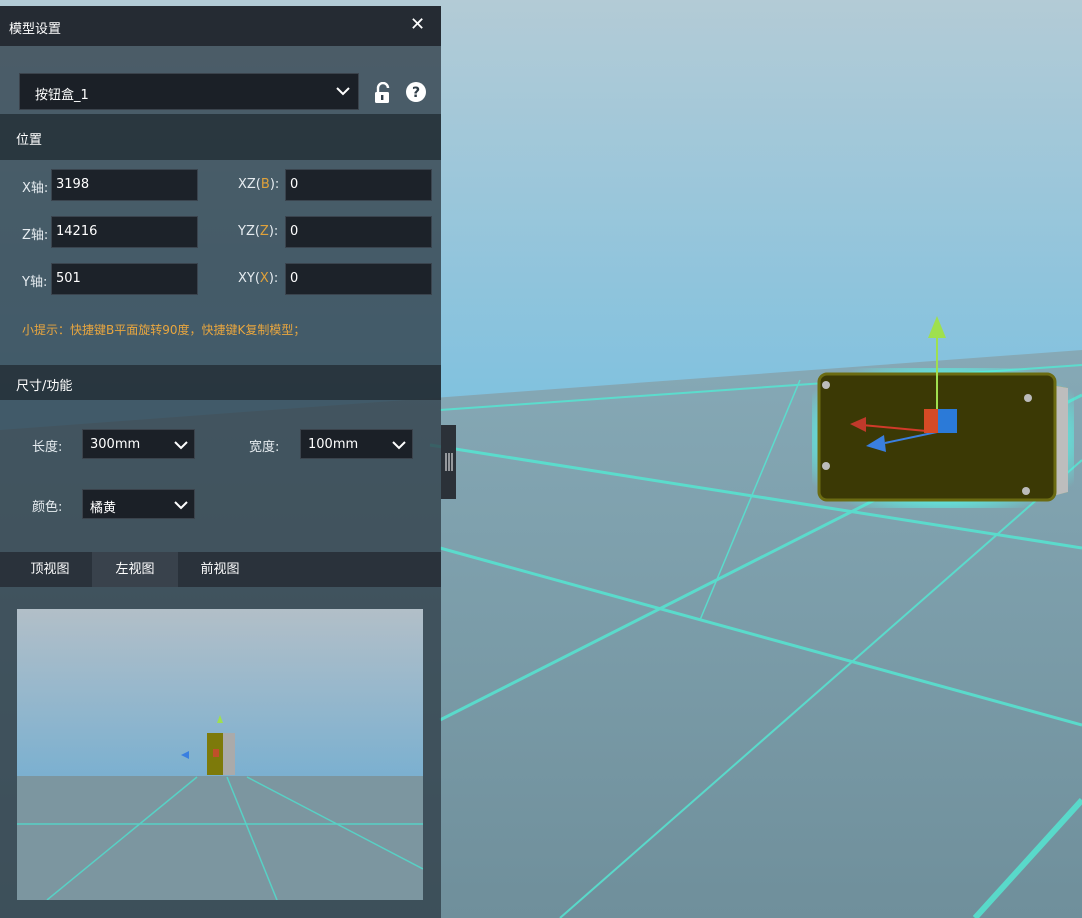 The width and height of the screenshot is (1082, 918). I want to click on color-select: 橘黄, so click(138, 504).